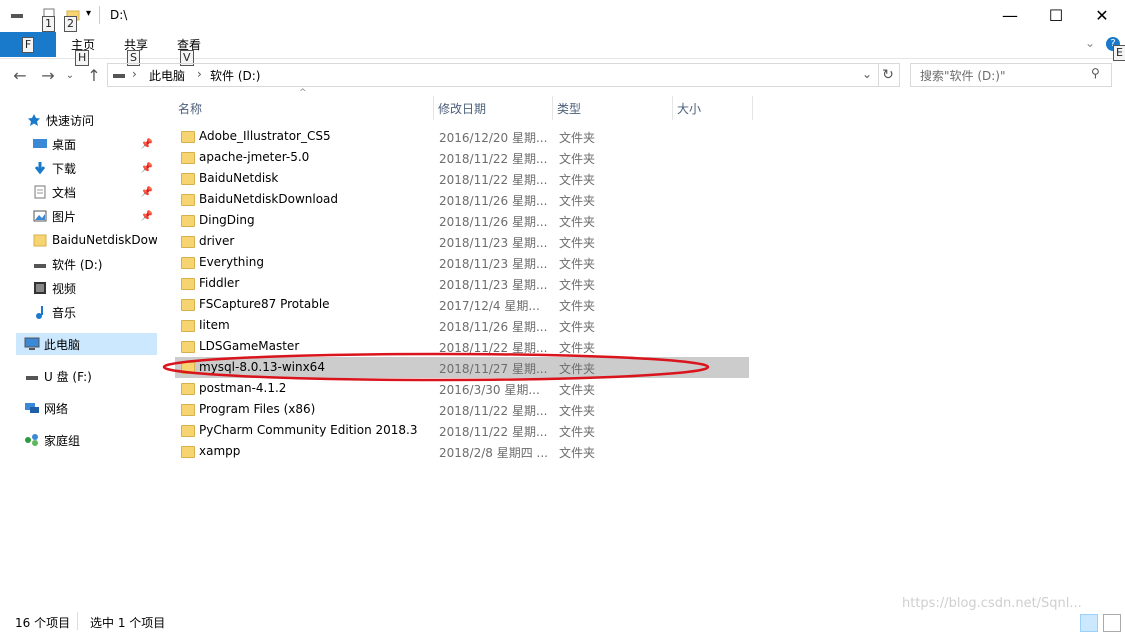 The width and height of the screenshot is (1125, 634). Describe the element at coordinates (64, 288) in the screenshot. I see `sidebar-item-label: 视频` at that location.